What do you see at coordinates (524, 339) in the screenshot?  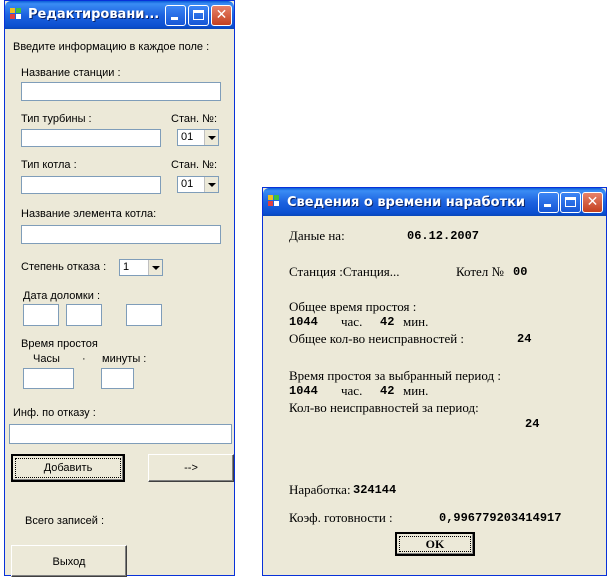 I see `total-faults-value: 24` at bounding box center [524, 339].